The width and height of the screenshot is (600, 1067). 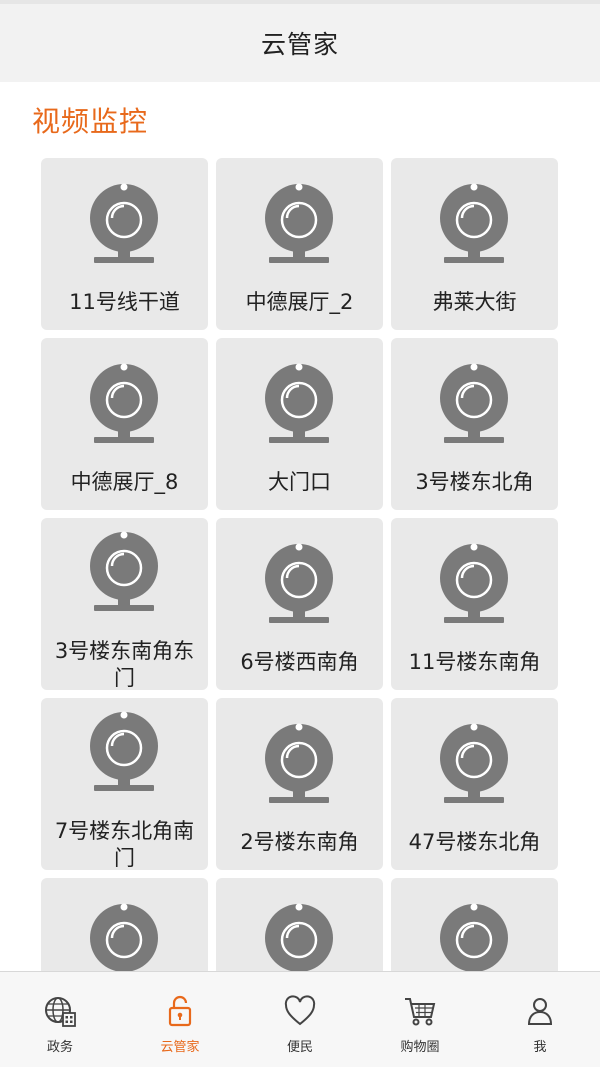 I want to click on person-icon, so click(x=540, y=1013).